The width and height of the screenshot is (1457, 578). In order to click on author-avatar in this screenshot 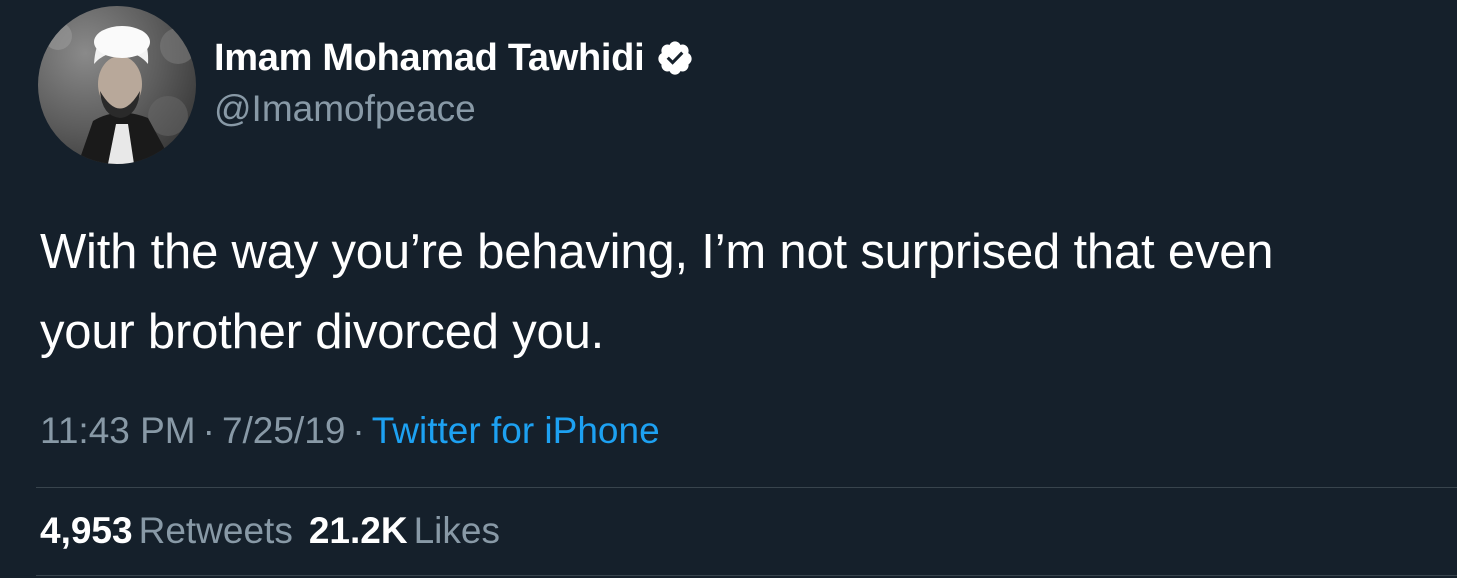, I will do `click(117, 85)`.